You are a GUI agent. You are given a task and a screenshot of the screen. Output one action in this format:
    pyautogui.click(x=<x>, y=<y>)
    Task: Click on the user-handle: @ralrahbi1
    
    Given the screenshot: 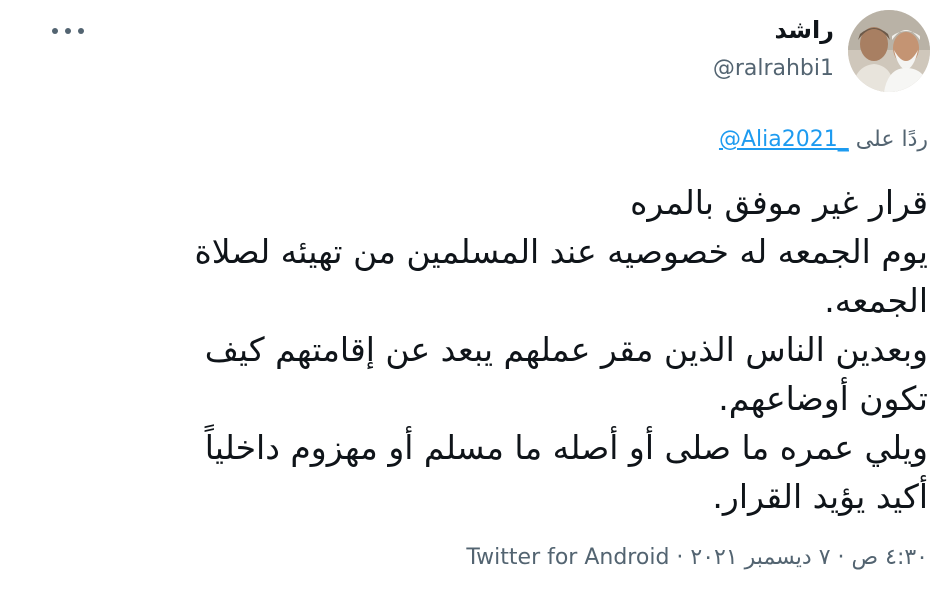 What is the action you would take?
    pyautogui.click(x=773, y=68)
    